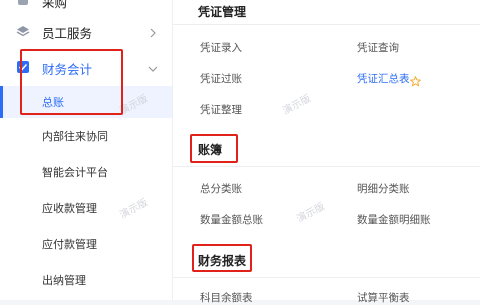 The width and height of the screenshot is (480, 305). I want to click on link-voucher-organize: 凭证整理, so click(221, 109).